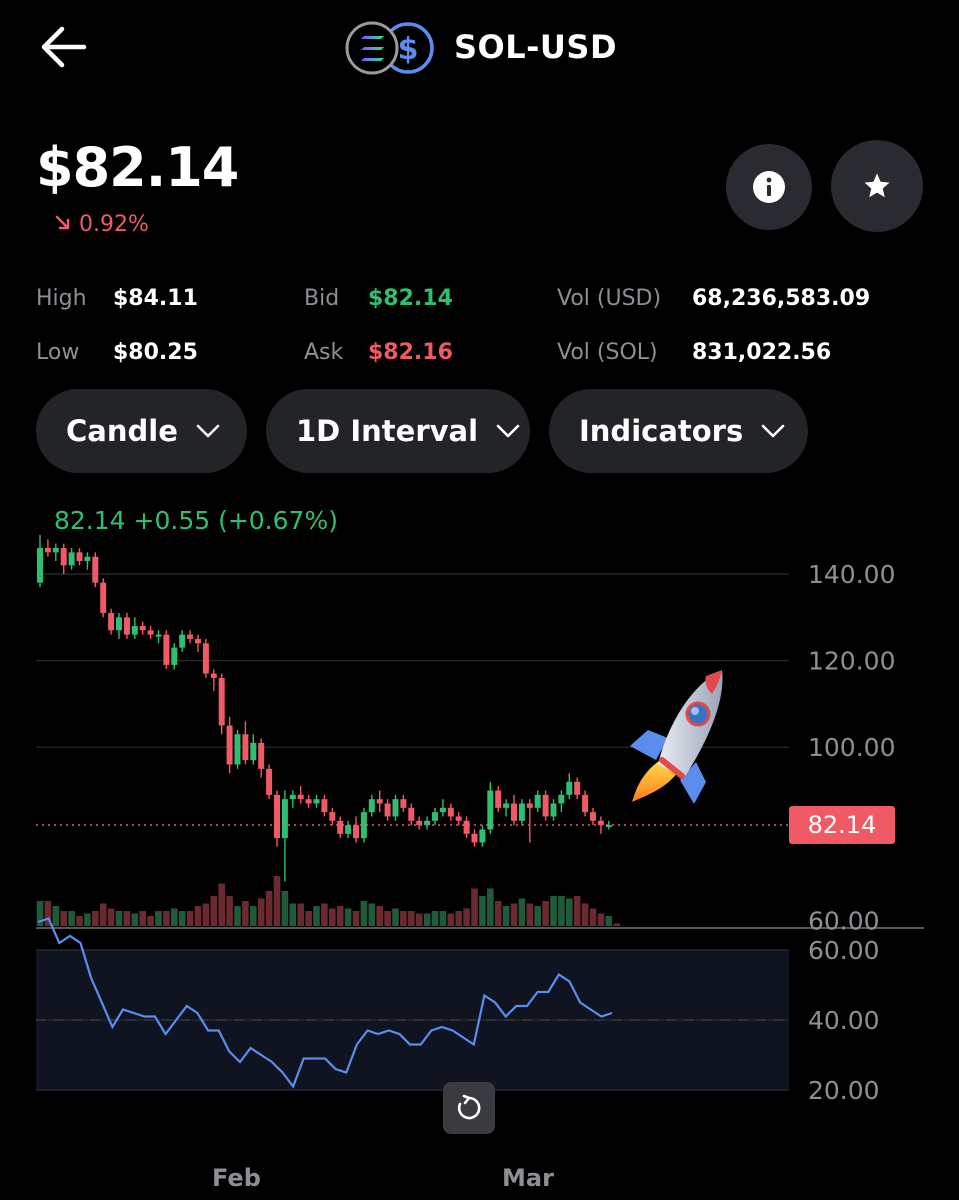  I want to click on bid-label: Bid, so click(322, 298).